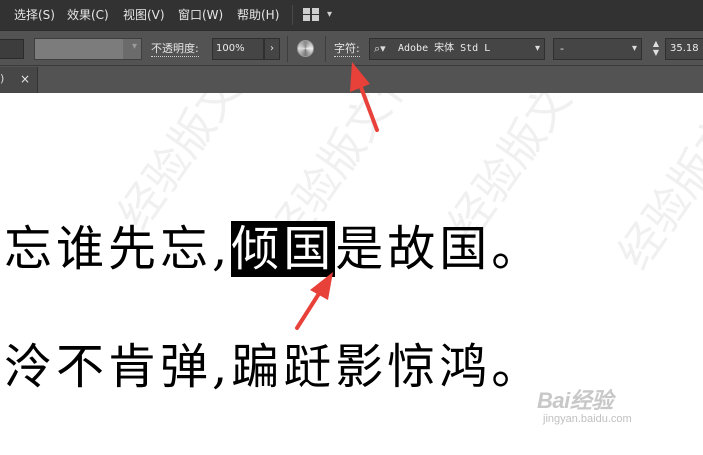 This screenshot has height=455, width=703. Describe the element at coordinates (175, 49) in the screenshot. I see `opacity-label: 不透明度:` at that location.